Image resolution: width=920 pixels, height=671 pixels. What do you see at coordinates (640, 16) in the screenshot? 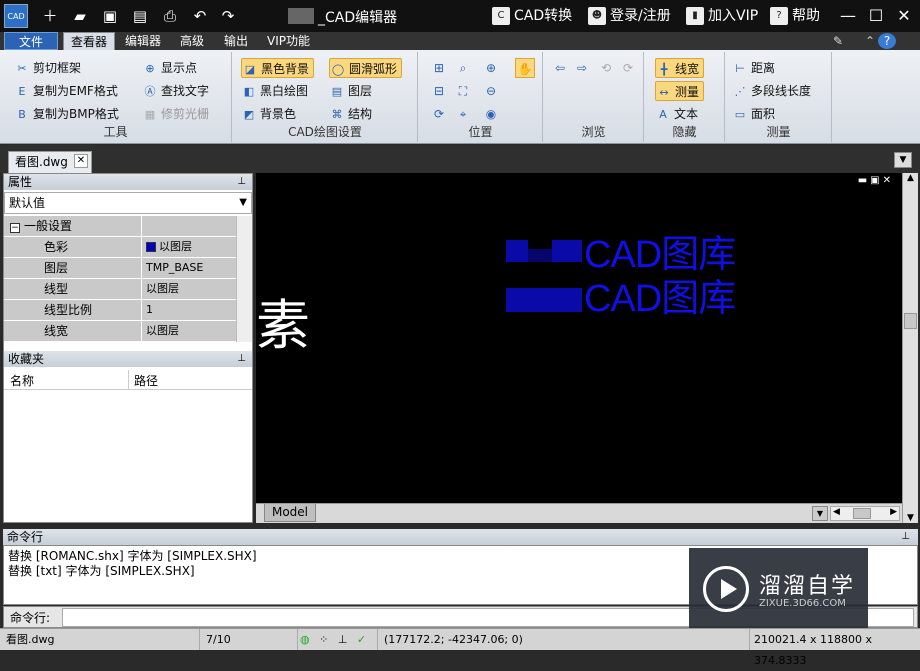
I see `login-label: 登录/注册` at bounding box center [640, 16].